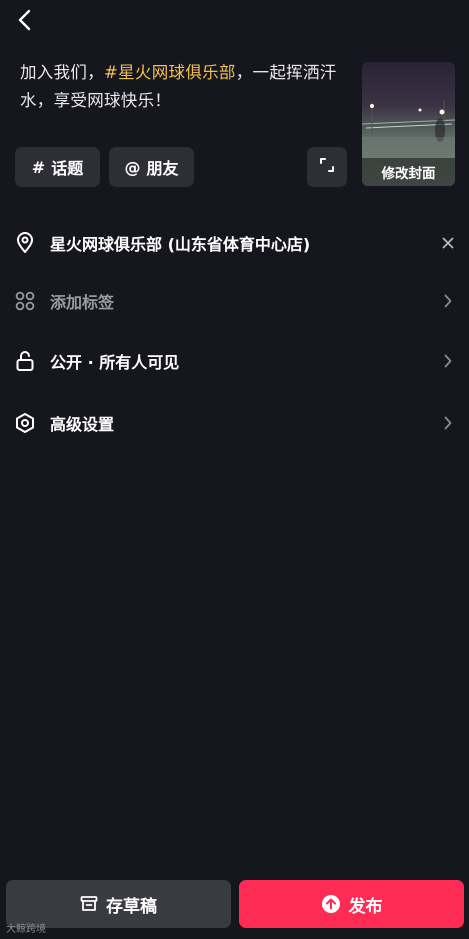 The height and width of the screenshot is (939, 469). Describe the element at coordinates (180, 244) in the screenshot. I see `location-label: 星火网球俱乐部 (山东省体育中心店)` at that location.